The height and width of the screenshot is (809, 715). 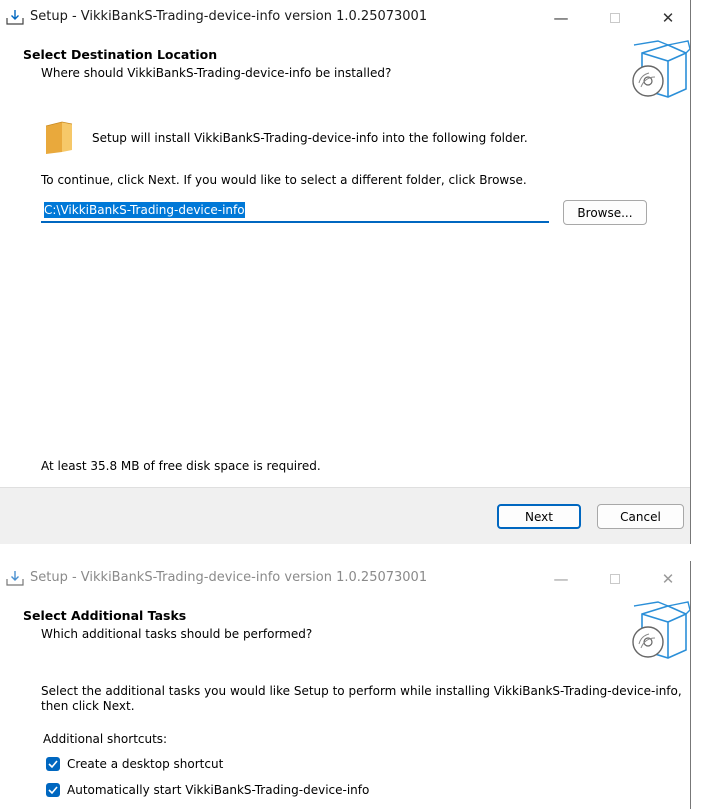 I want to click on additional-shortcuts-label: Additional shortcuts:, so click(x=105, y=739).